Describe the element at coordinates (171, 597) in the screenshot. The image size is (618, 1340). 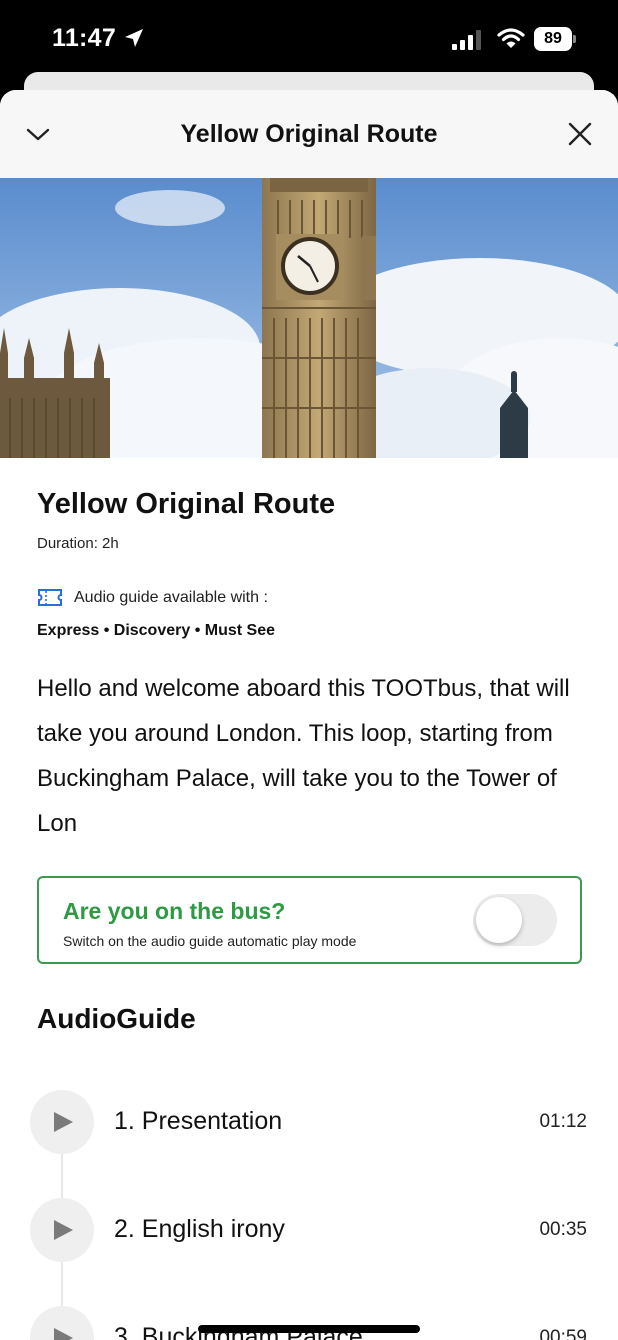
I see `audio-guide-label: Audio guide available with :` at that location.